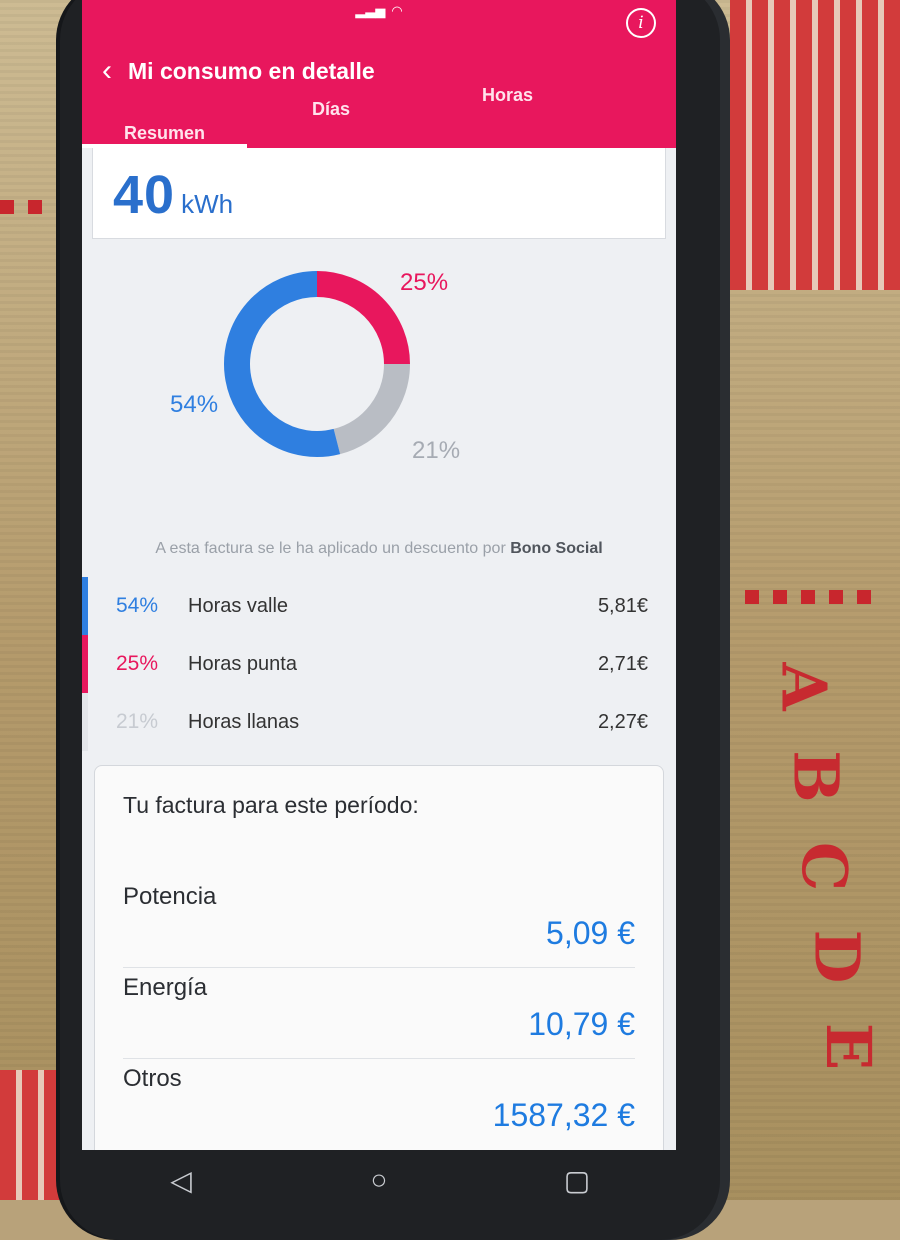 The height and width of the screenshot is (1240, 900). Describe the element at coordinates (282, 364) in the screenshot. I see `donut-slice-horas-valle` at that location.